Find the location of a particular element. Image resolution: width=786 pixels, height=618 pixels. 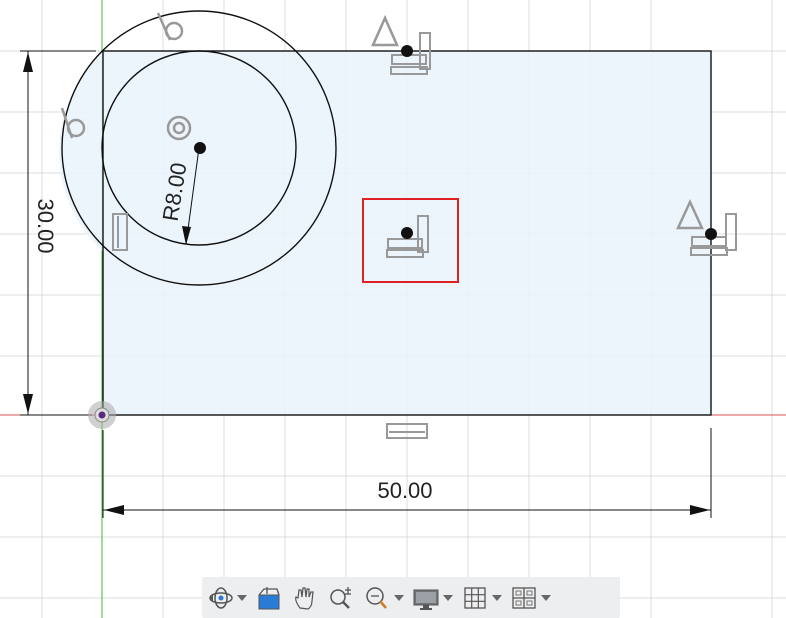

fit-button is located at coordinates (377, 598).